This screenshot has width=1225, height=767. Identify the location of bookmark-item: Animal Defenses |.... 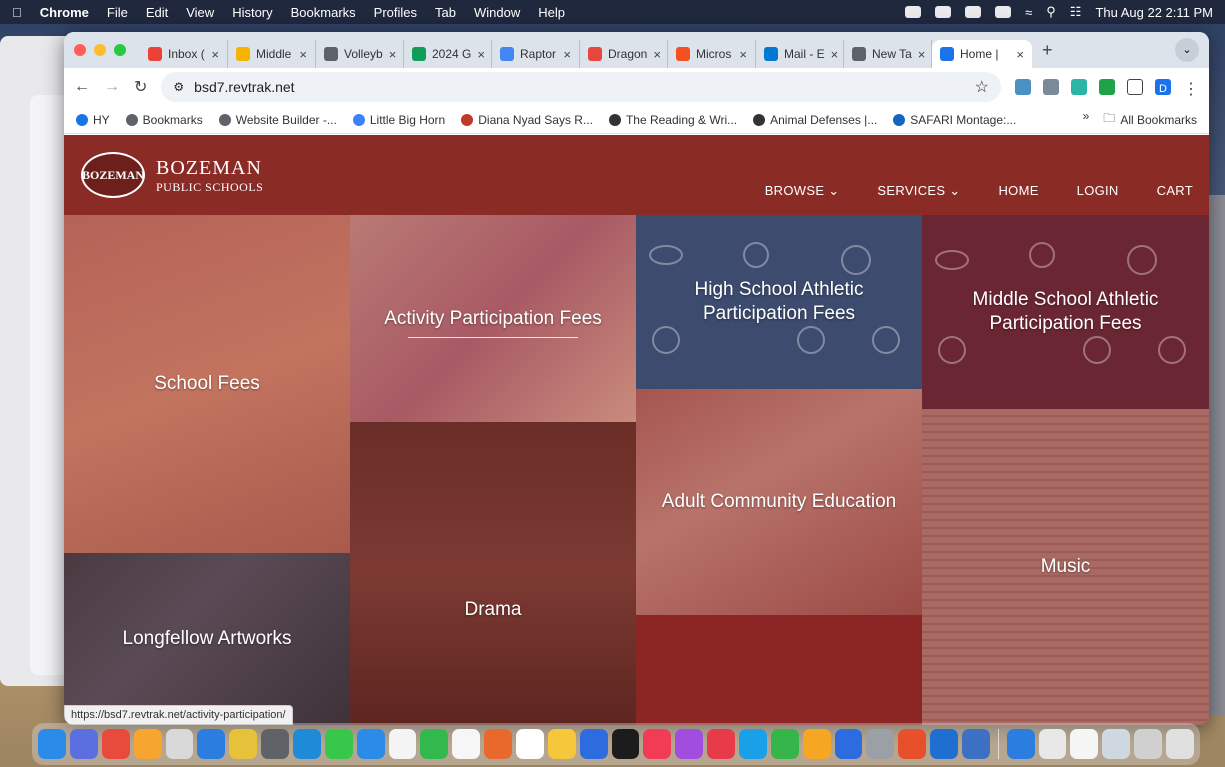
(815, 120).